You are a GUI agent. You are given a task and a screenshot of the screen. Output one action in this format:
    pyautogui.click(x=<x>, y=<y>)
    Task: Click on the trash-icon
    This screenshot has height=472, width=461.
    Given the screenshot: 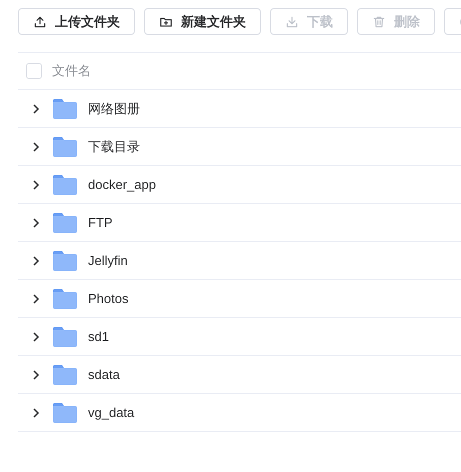 What is the action you would take?
    pyautogui.click(x=379, y=21)
    